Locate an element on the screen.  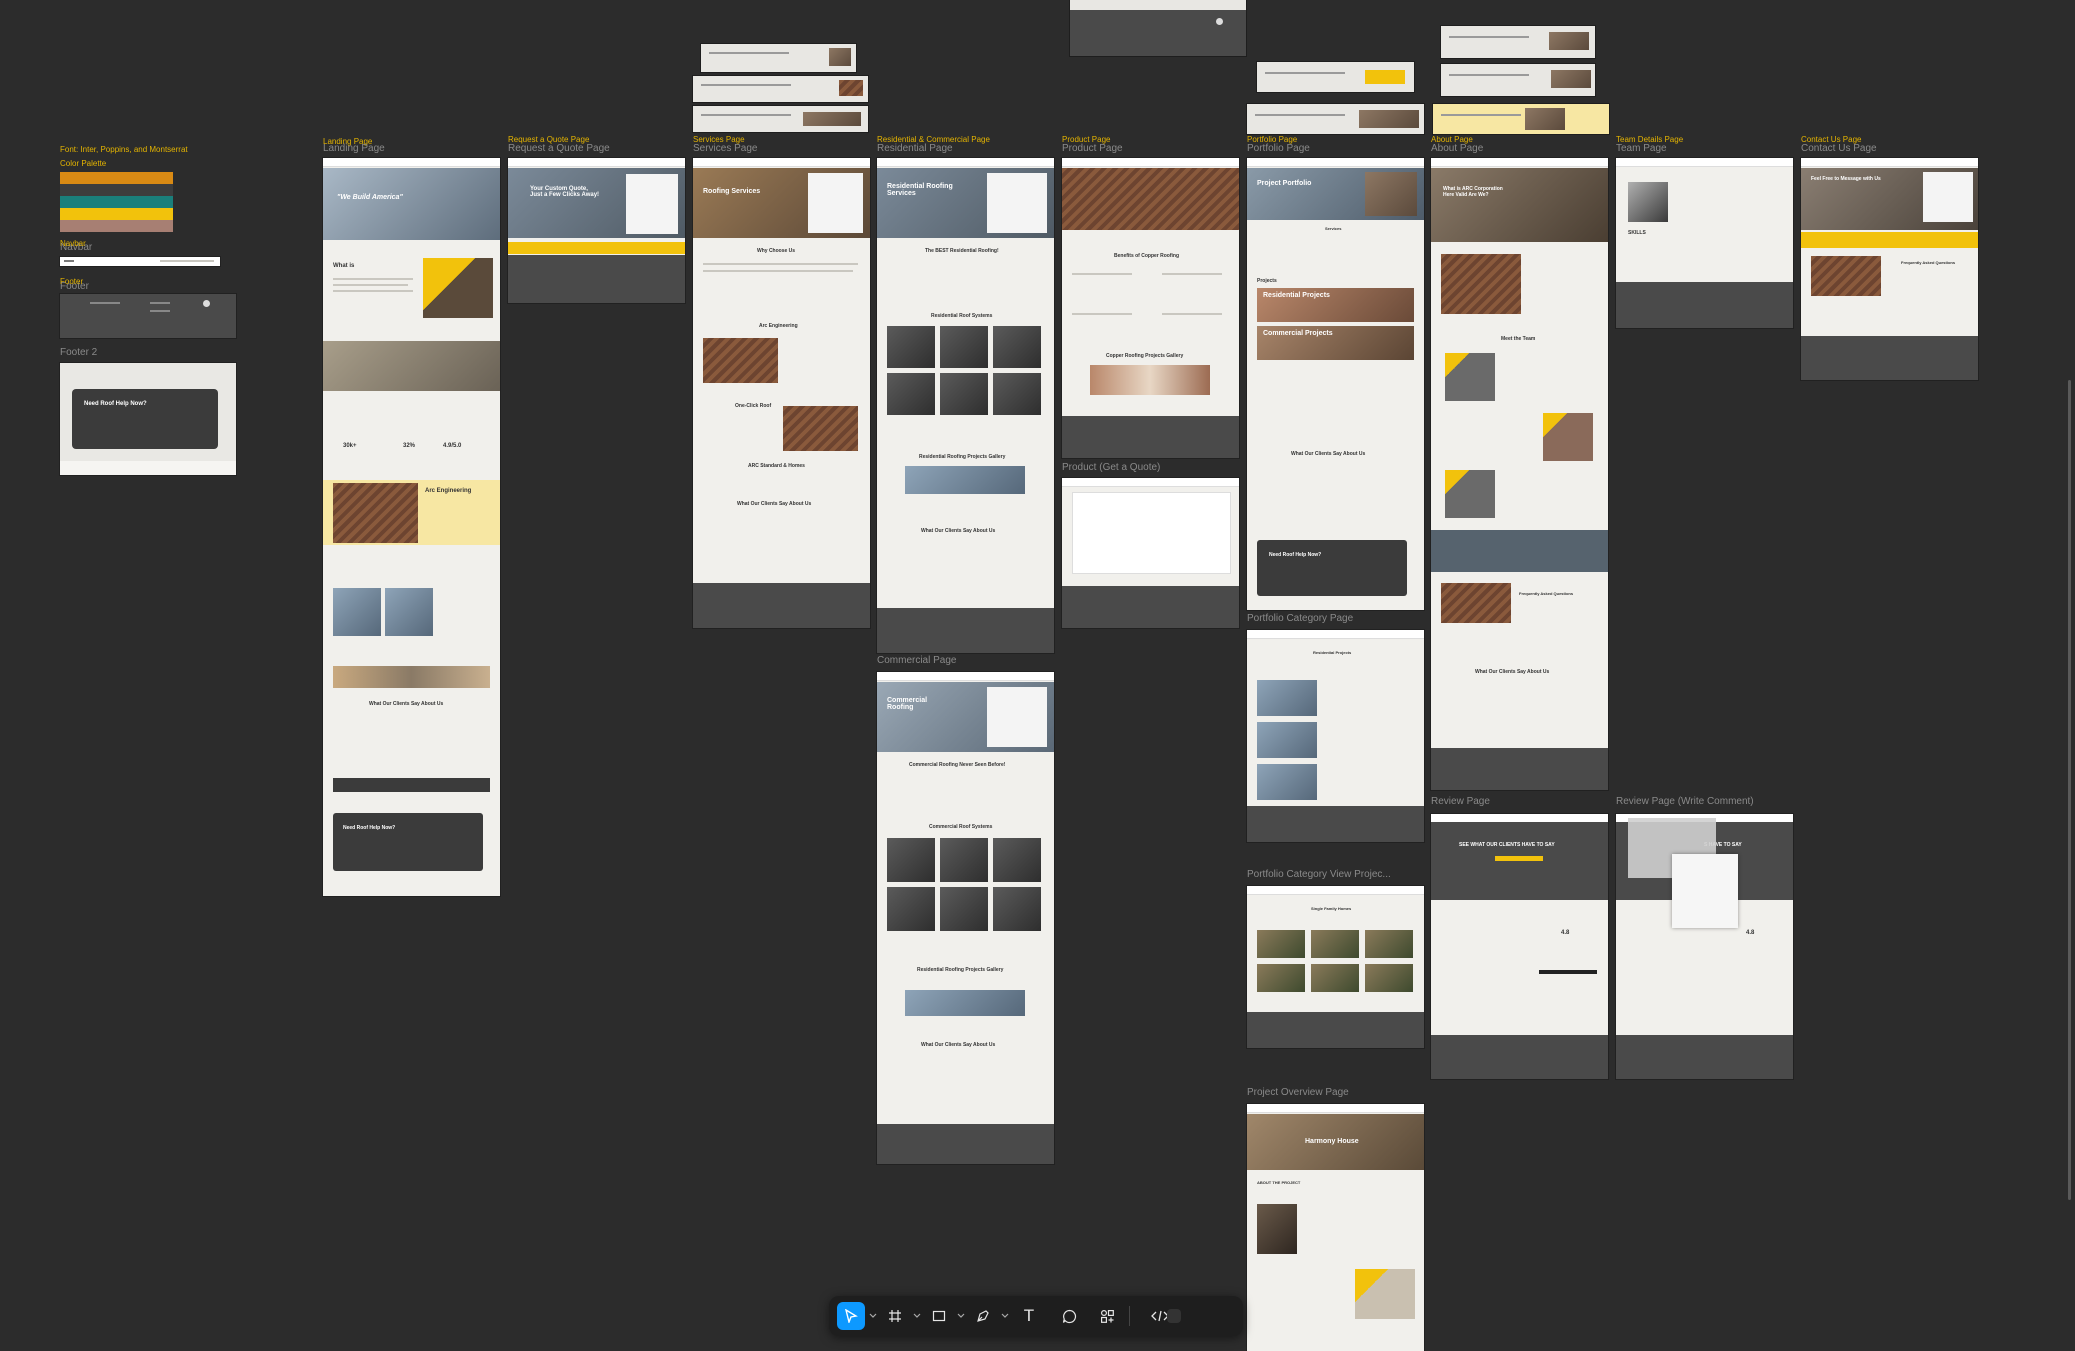
comment-tool-button is located at coordinates (1069, 1316).